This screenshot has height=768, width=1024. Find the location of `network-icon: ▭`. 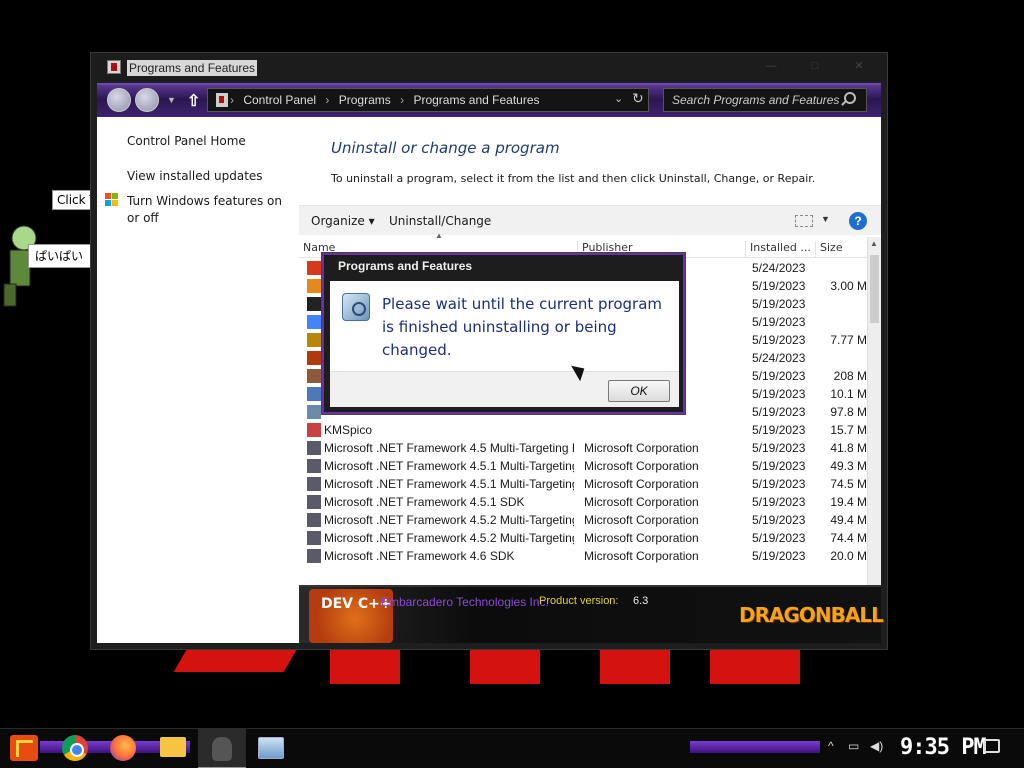

network-icon: ▭ is located at coordinates (853, 746).